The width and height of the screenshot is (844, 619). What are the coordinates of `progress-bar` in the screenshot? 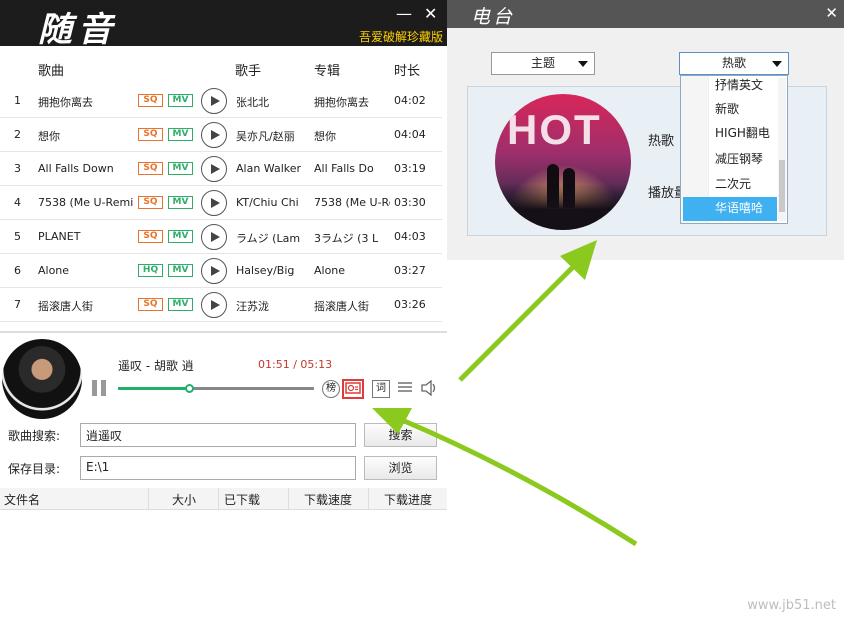 It's located at (216, 388).